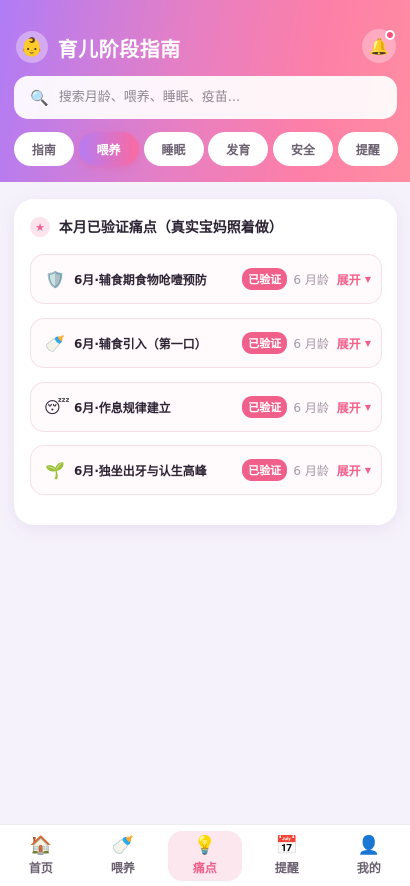 The height and width of the screenshot is (886, 410). I want to click on nav-feeding: 🍼 喂养, so click(123, 856).